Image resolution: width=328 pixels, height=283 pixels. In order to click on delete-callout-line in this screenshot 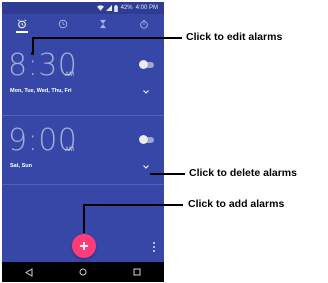, I will do `click(167, 174)`.